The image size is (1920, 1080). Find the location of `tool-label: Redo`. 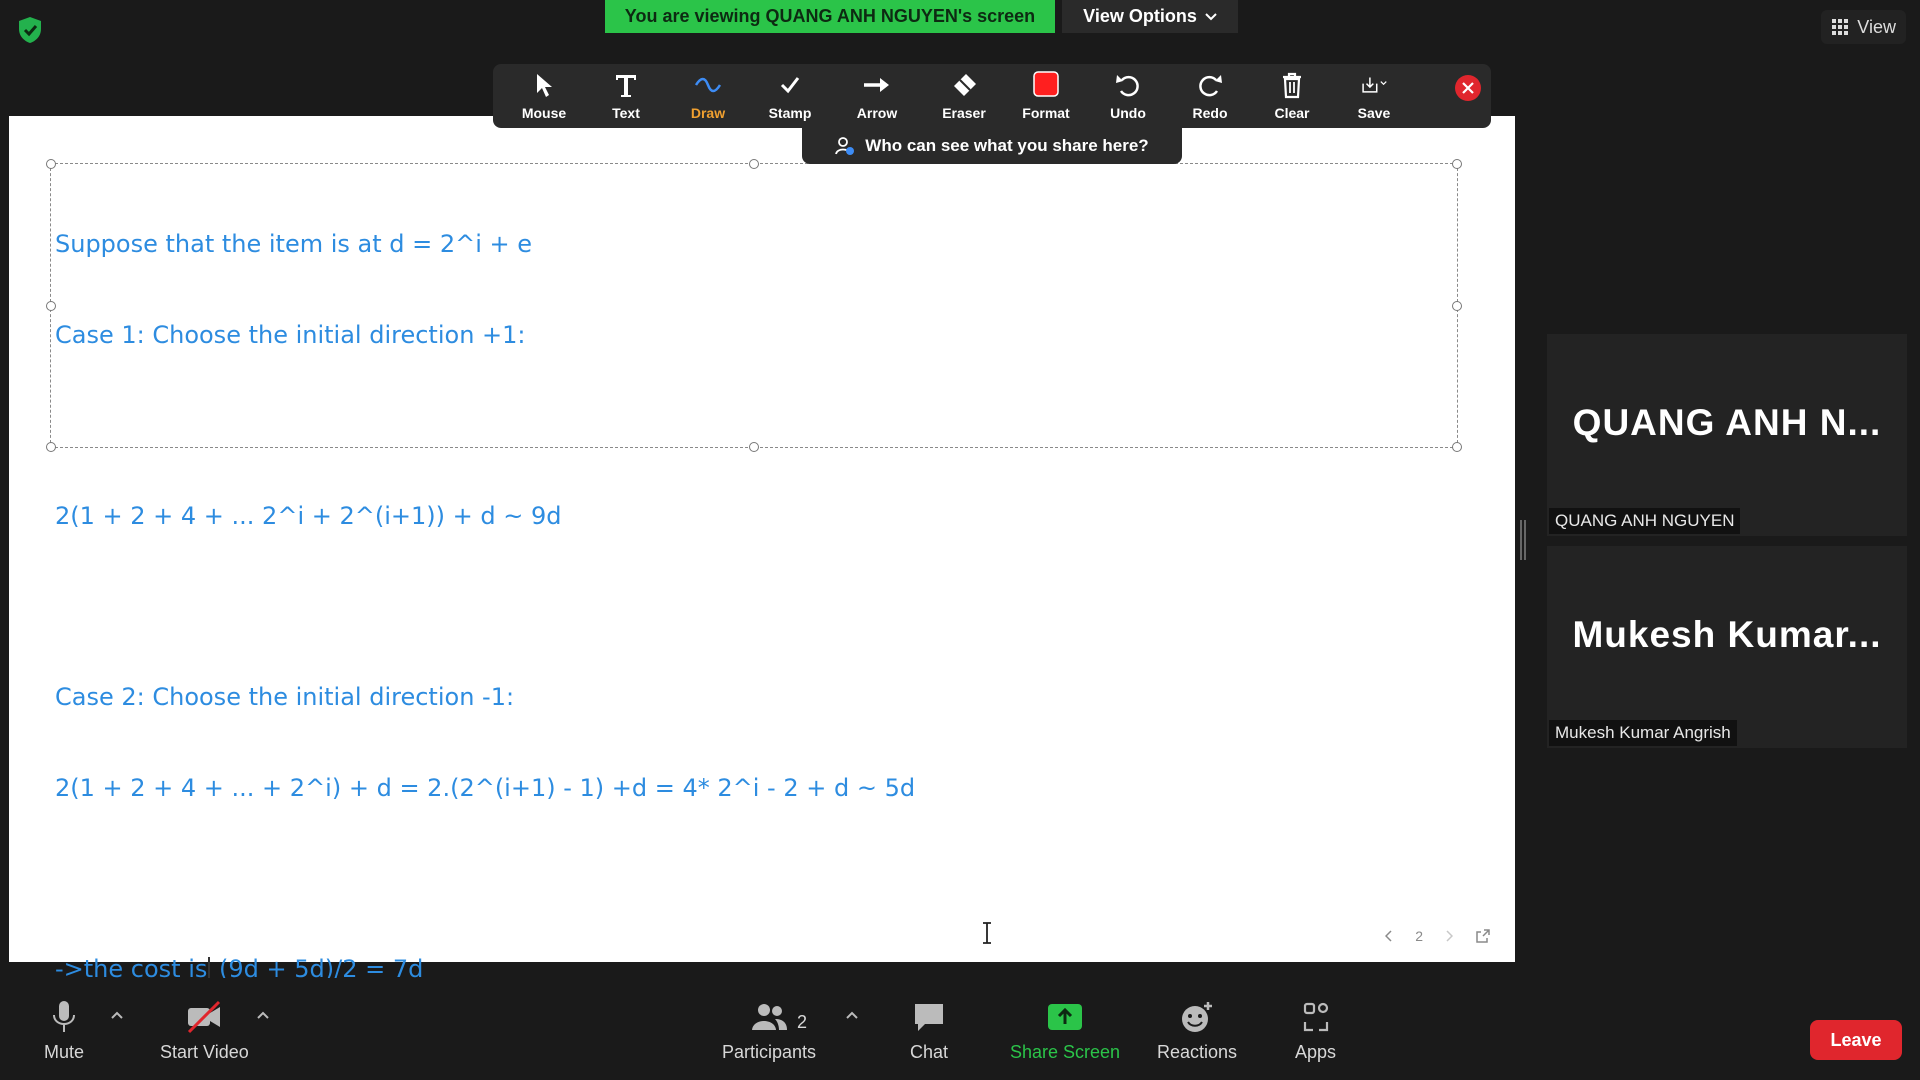

tool-label: Redo is located at coordinates (1210, 113).